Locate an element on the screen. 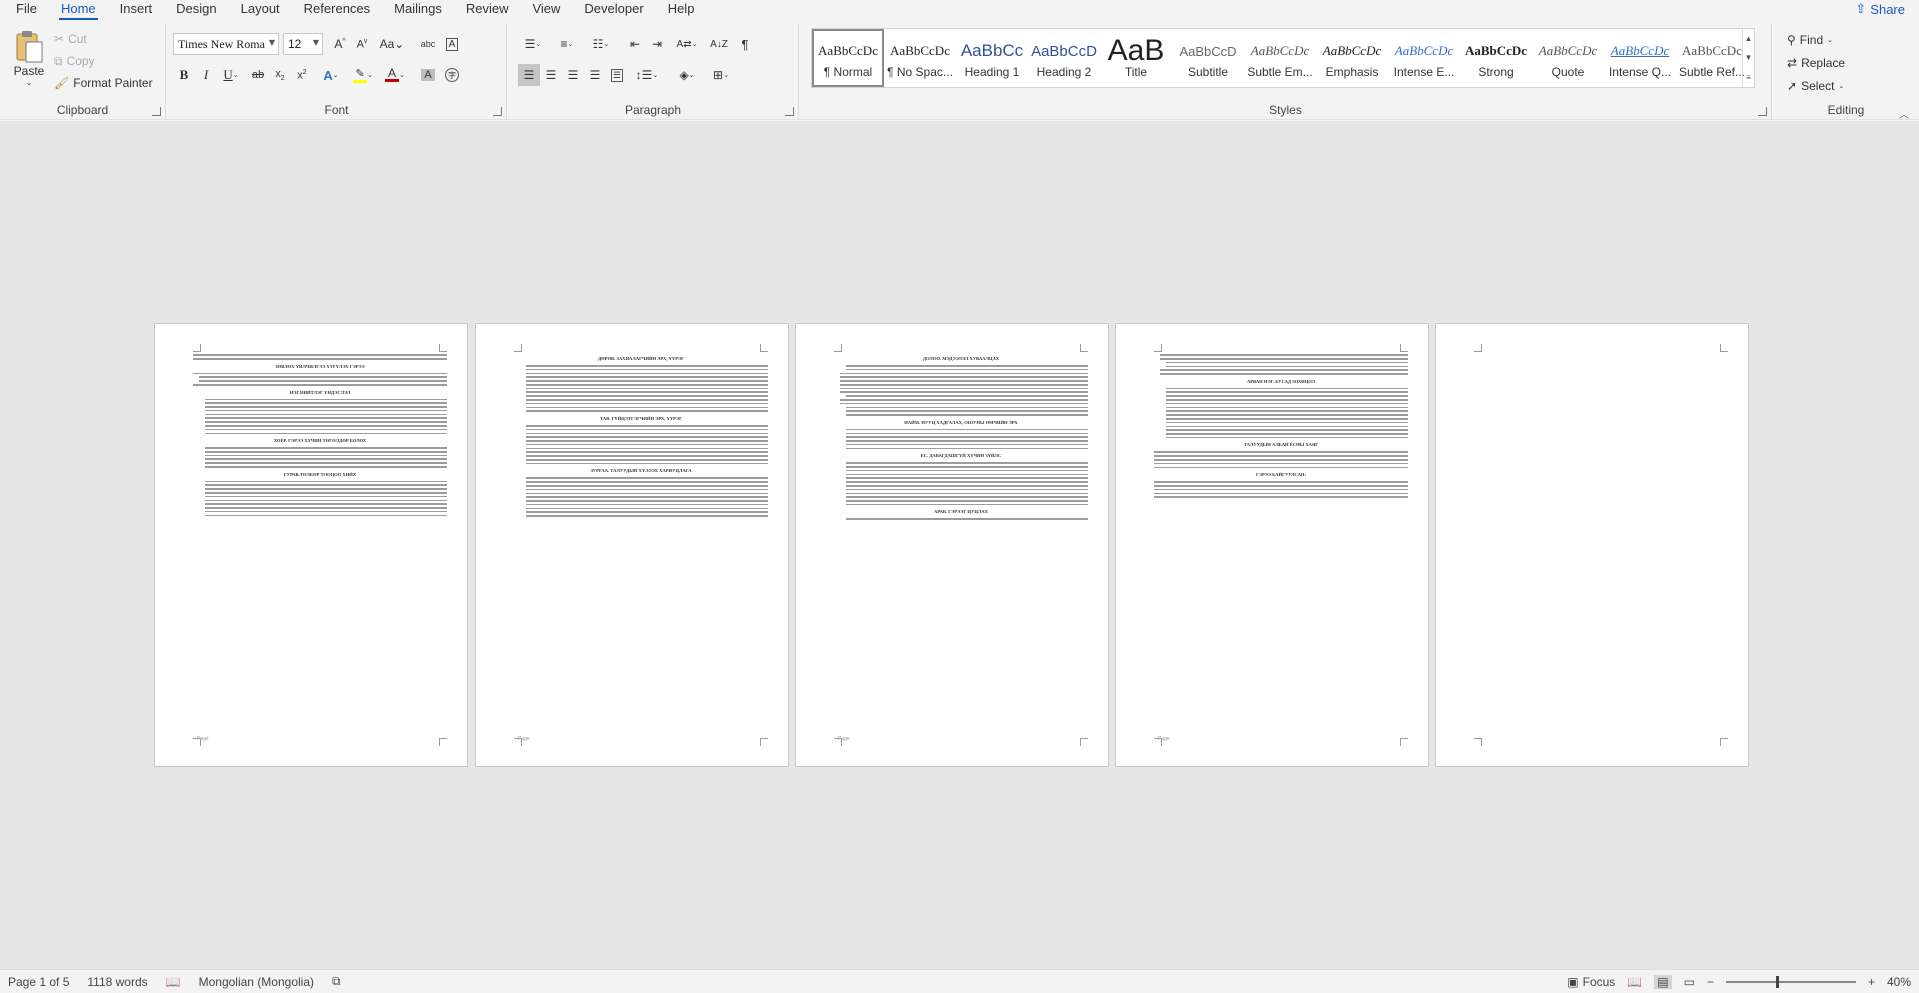 Image resolution: width=1919 pixels, height=993 pixels. align-left-button: ☰ is located at coordinates (529, 75).